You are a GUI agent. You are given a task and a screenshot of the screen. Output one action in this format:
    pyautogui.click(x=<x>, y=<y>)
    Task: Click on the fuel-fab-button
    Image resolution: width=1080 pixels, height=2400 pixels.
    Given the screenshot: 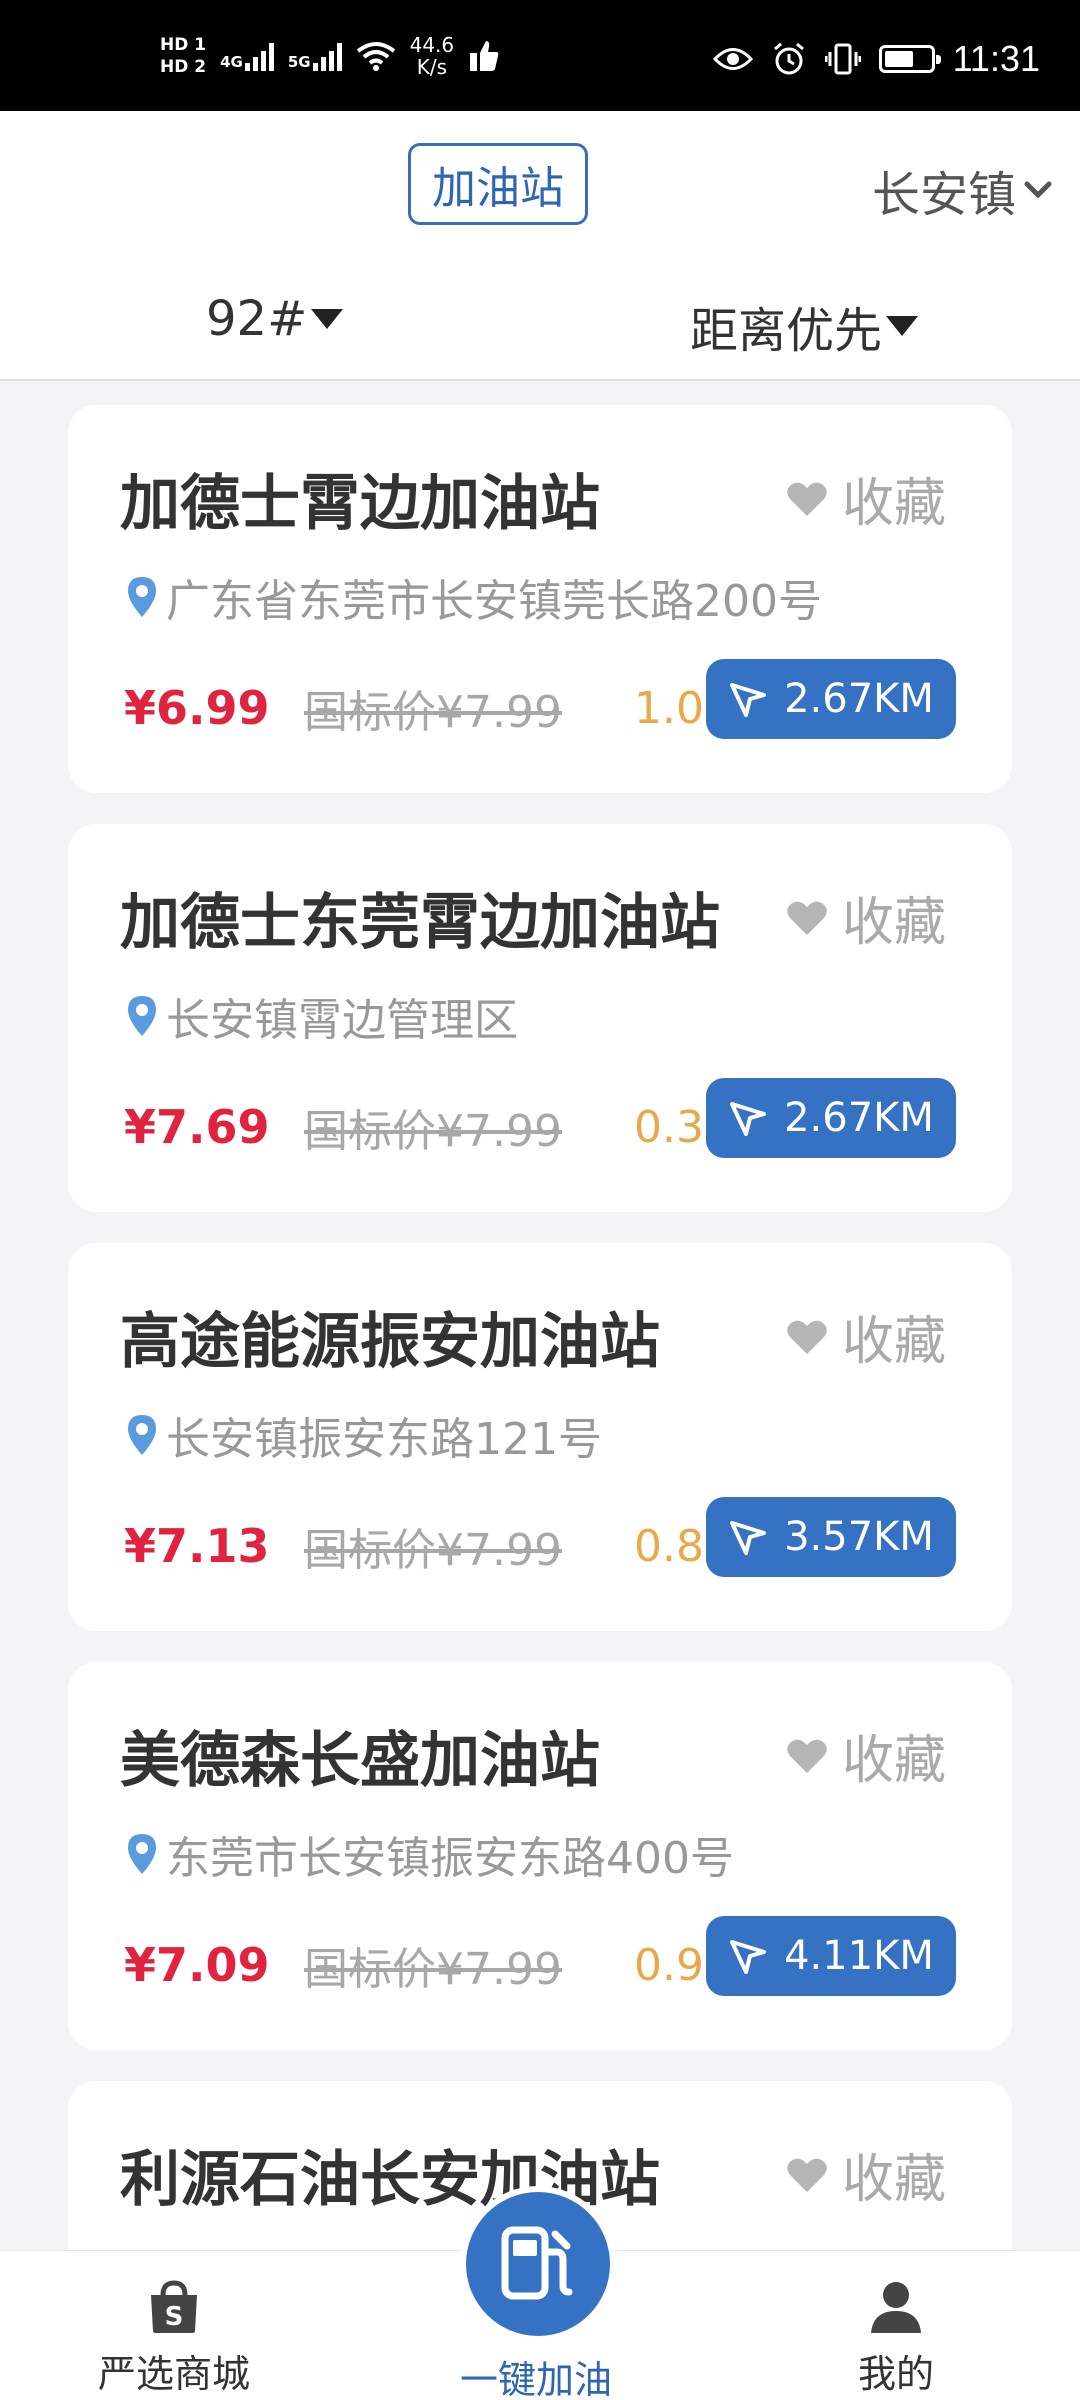 What is the action you would take?
    pyautogui.click(x=538, y=2264)
    